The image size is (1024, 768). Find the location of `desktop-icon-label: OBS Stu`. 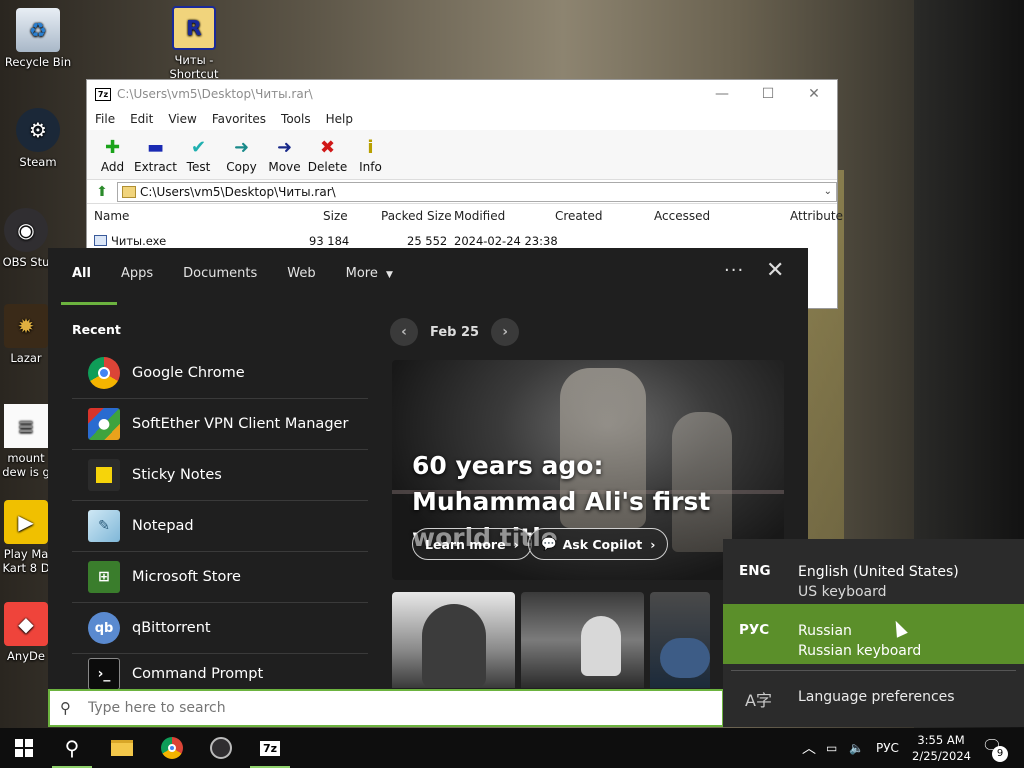

desktop-icon-label: OBS Stu is located at coordinates (26, 262).